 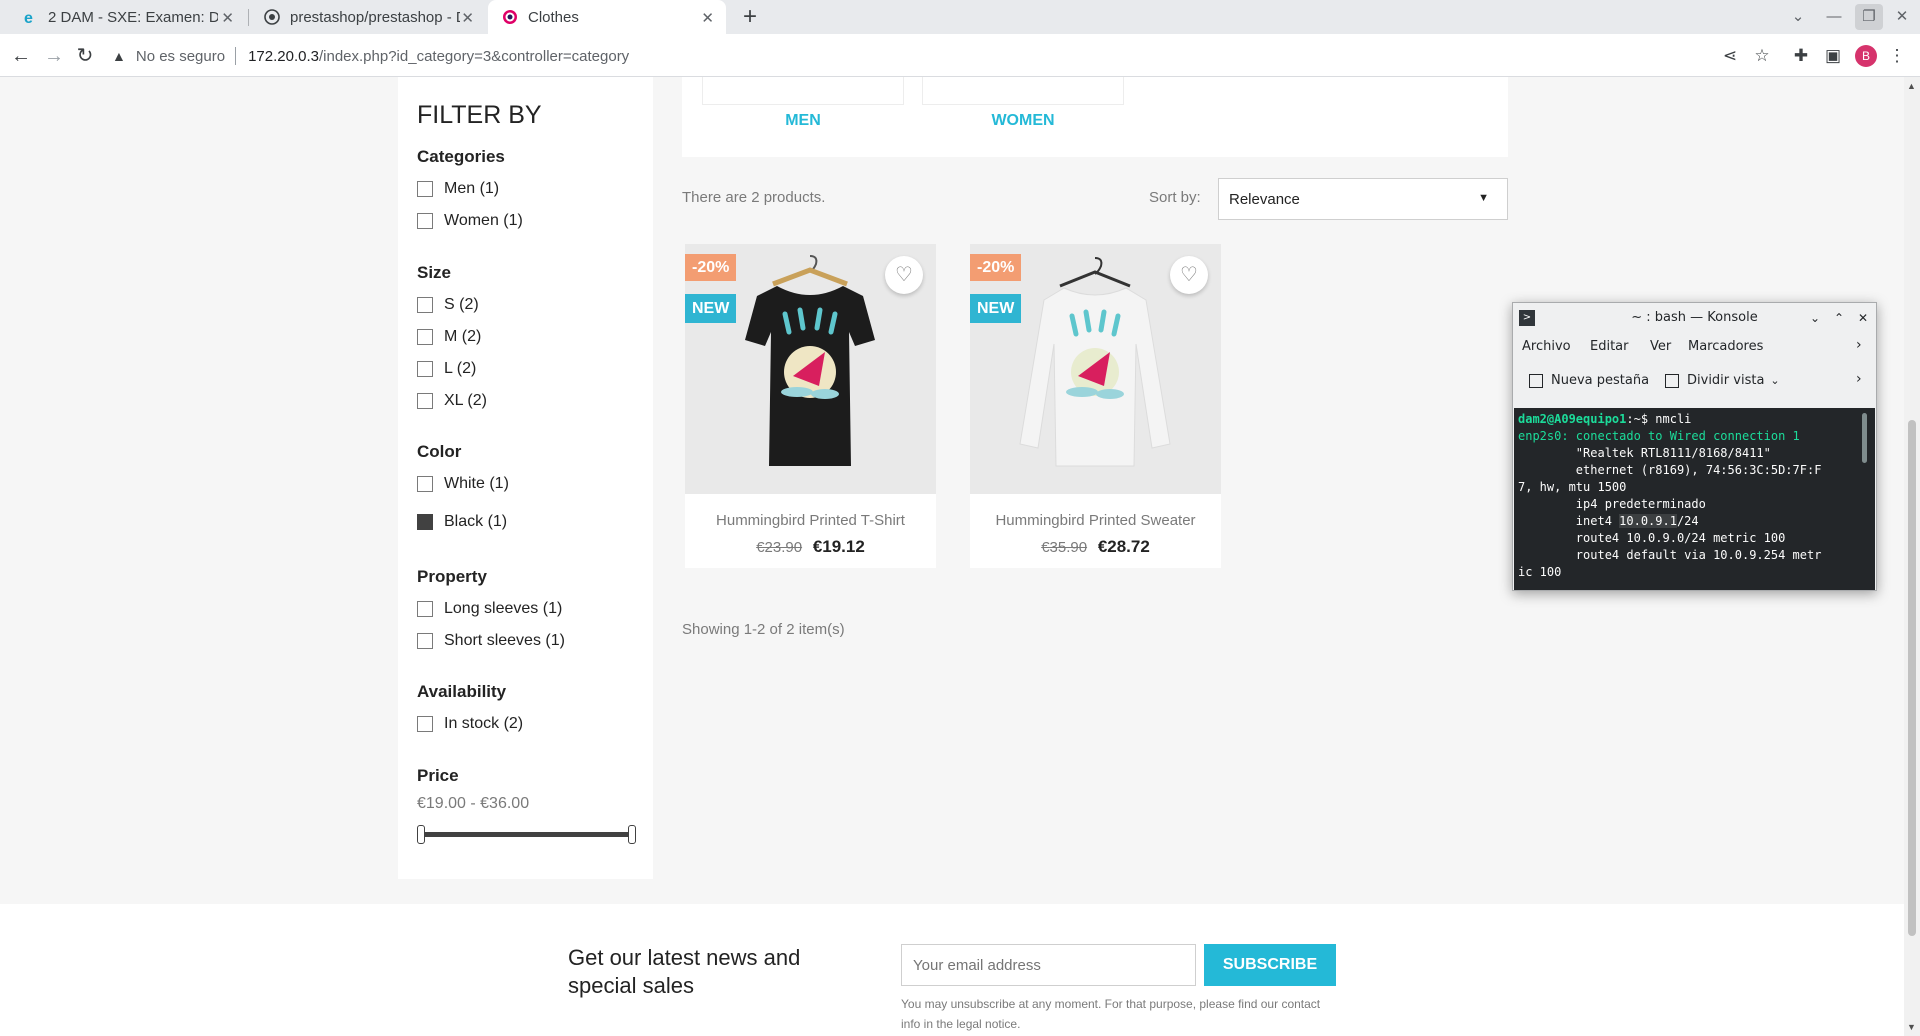 What do you see at coordinates (1270, 965) in the screenshot?
I see `subscribe-button: SUBSCRIBE` at bounding box center [1270, 965].